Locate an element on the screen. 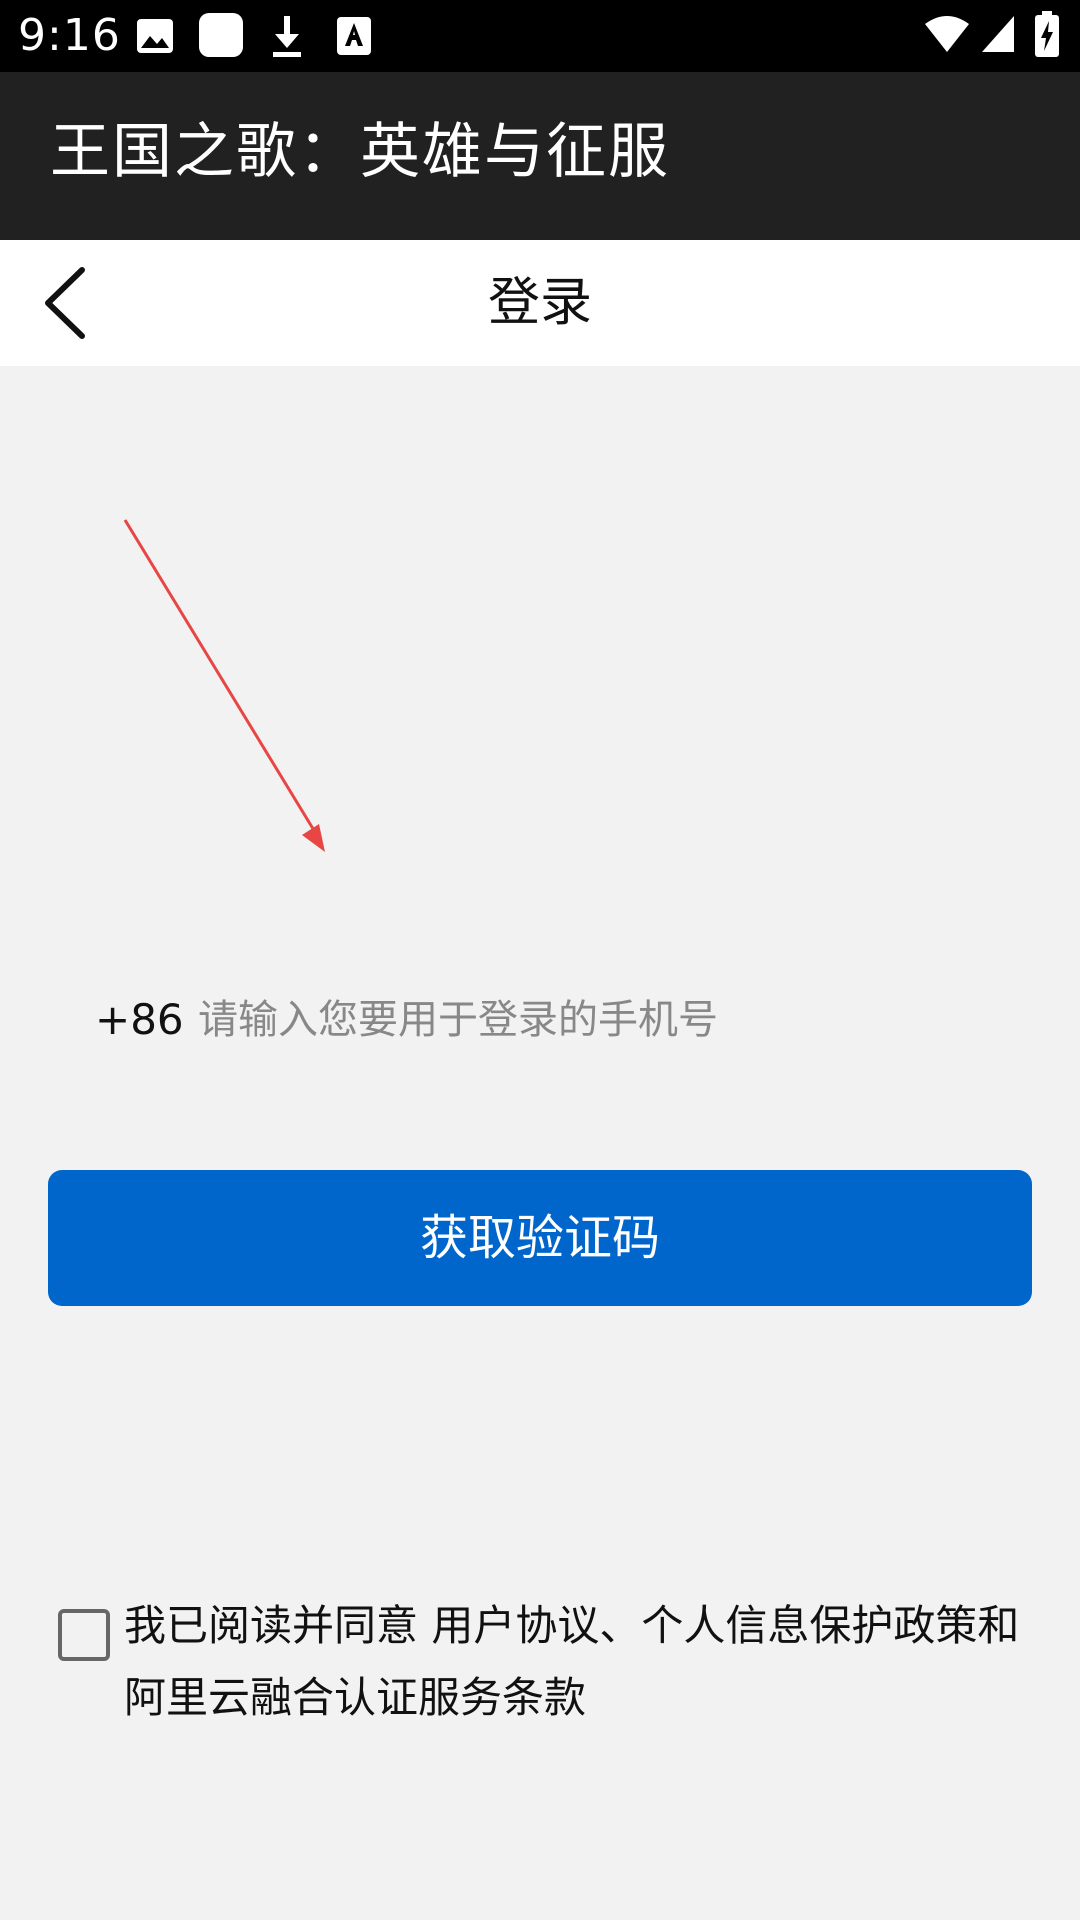  annotation-arrow-head is located at coordinates (313, 838).